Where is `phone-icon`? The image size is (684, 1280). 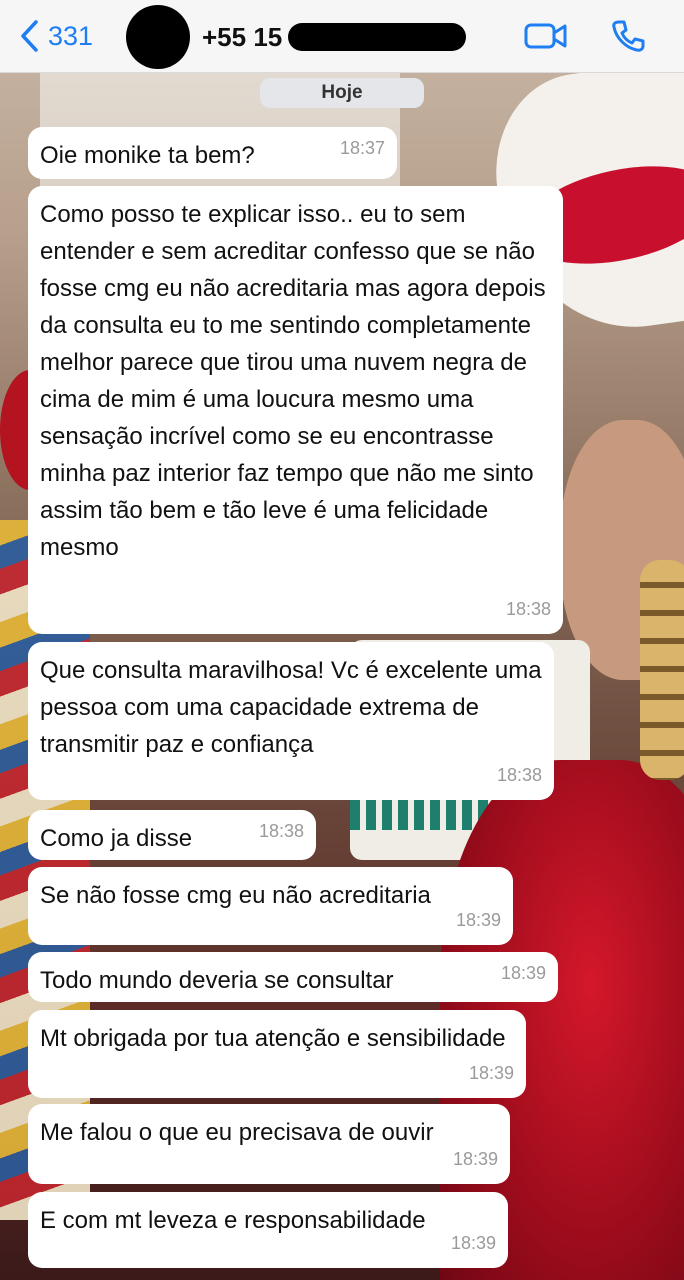
phone-icon is located at coordinates (628, 36).